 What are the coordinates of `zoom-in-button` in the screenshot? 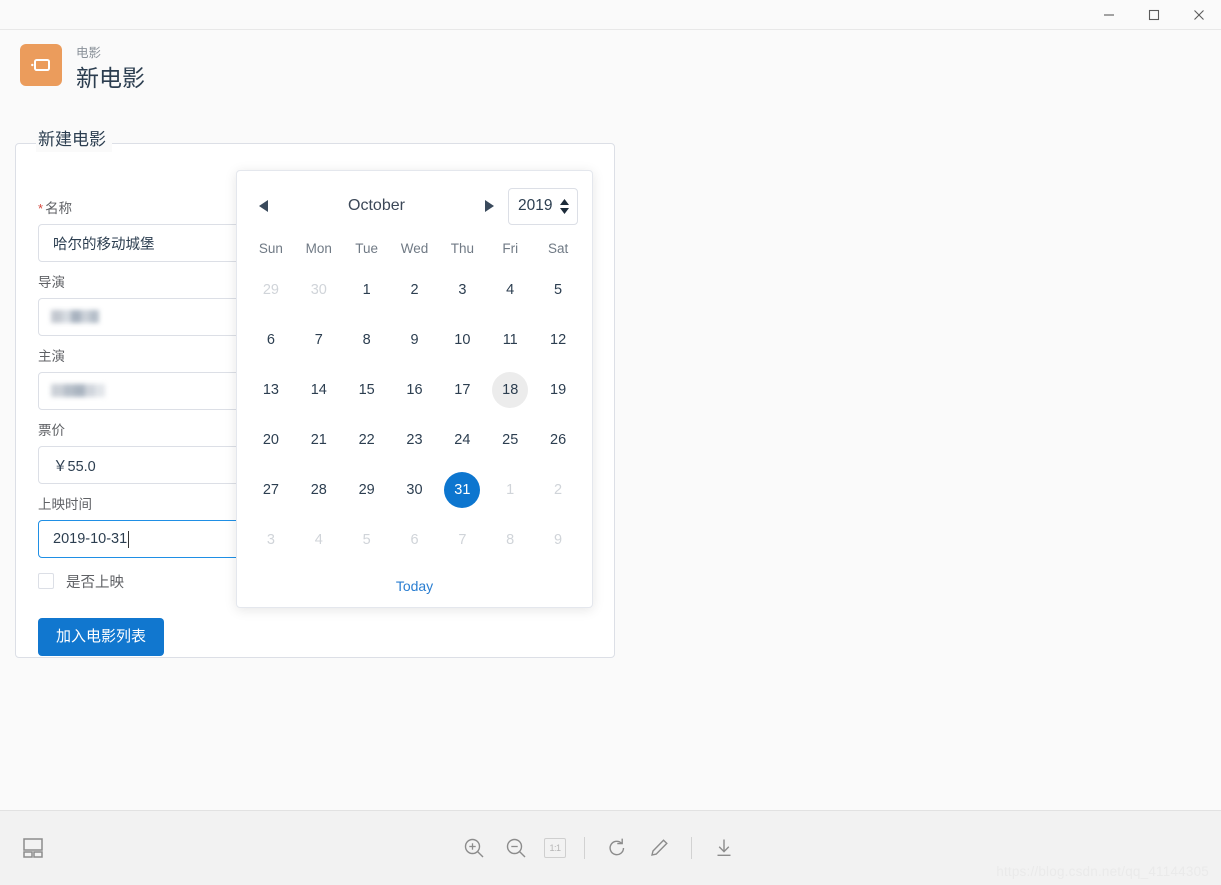 It's located at (474, 848).